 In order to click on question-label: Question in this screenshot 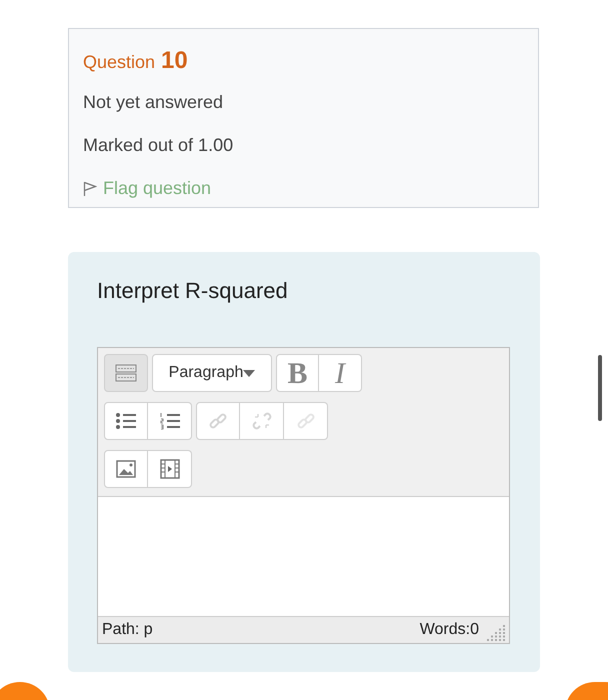, I will do `click(119, 62)`.